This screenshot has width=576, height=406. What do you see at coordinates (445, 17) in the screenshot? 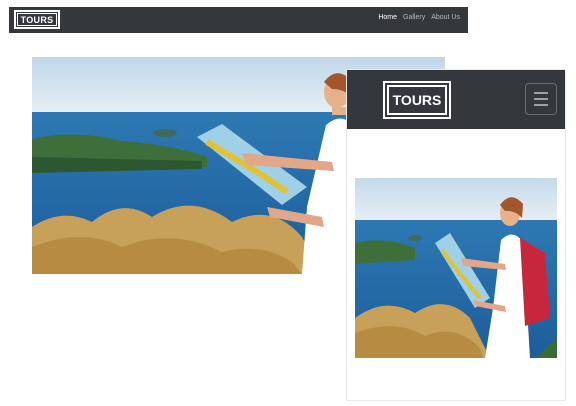
I see `nav-item-about-us: About Us` at bounding box center [445, 17].